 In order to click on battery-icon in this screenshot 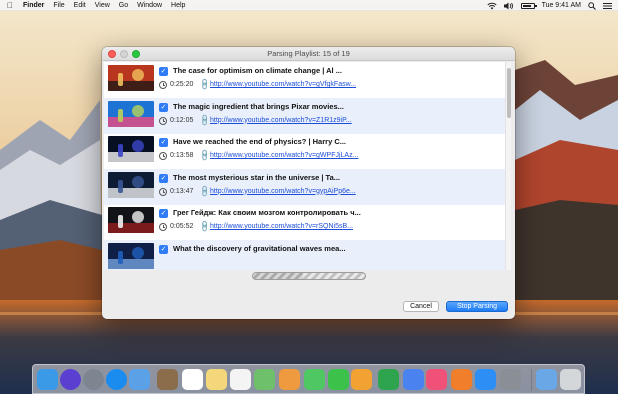, I will do `click(528, 5)`.